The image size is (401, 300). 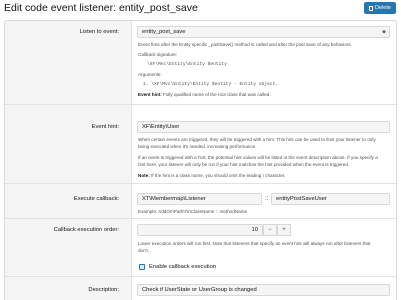 What do you see at coordinates (330, 199) in the screenshot?
I see `callback-method-input: entityPostSaveUser` at bounding box center [330, 199].